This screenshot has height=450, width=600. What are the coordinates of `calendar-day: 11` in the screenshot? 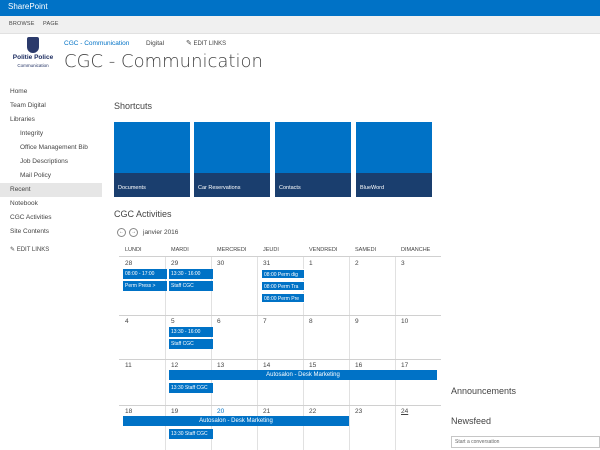 It's located at (128, 365).